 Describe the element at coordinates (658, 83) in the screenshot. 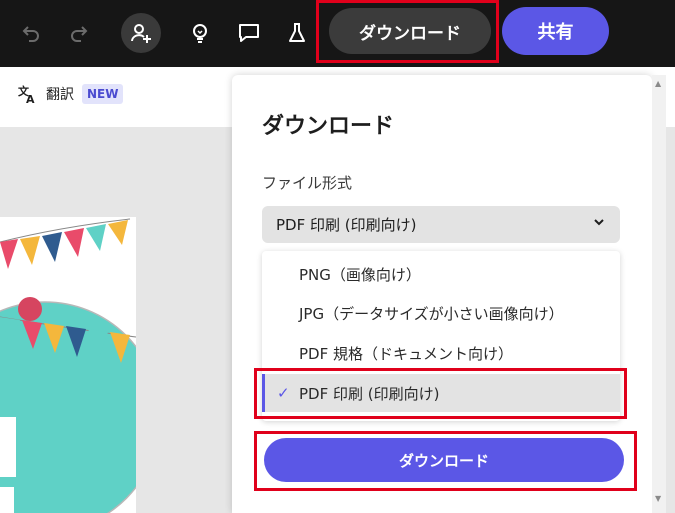

I see `scroll-up-icon: ▲` at that location.